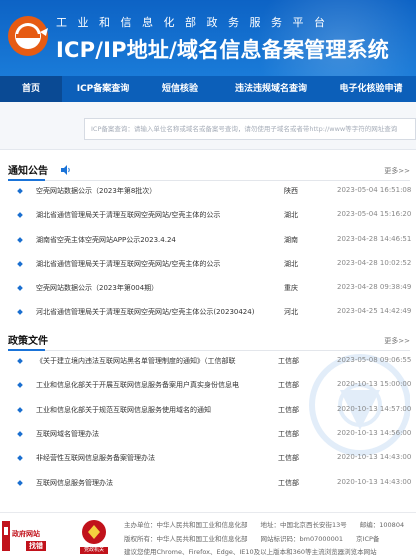 Image resolution: width=416 pixels, height=556 pixels. What do you see at coordinates (65, 170) in the screenshot?
I see `speaker-icon` at bounding box center [65, 170].